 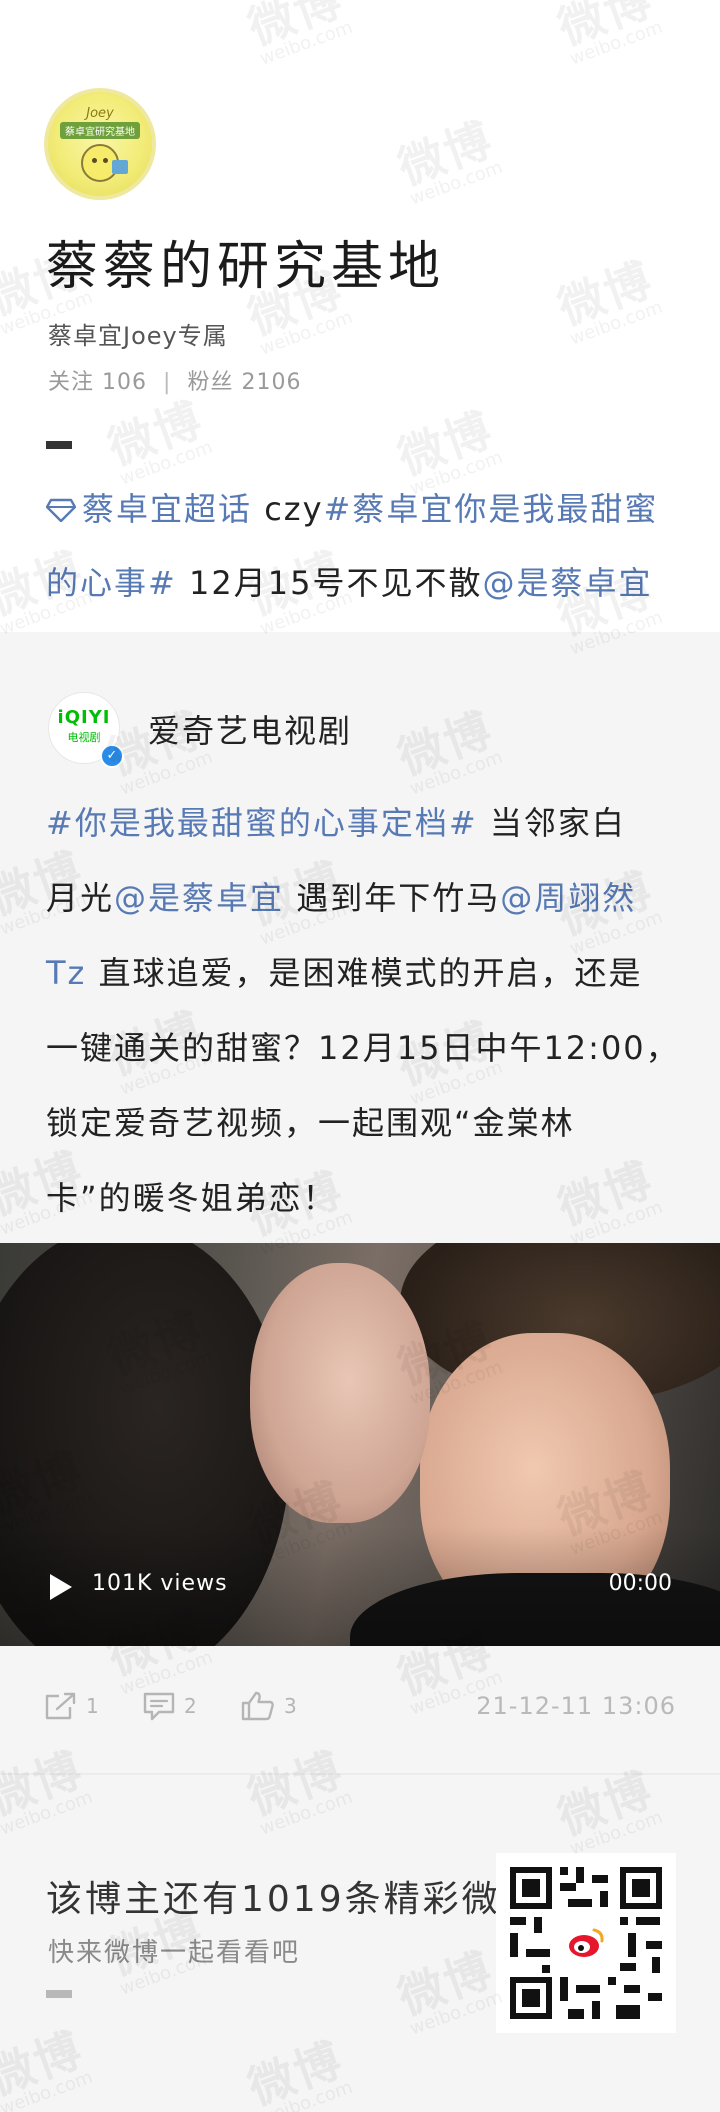 I want to click on post-line-5: 锁定爱奇艺视频，一起围观“金棠林, so click(x=310, y=1123).